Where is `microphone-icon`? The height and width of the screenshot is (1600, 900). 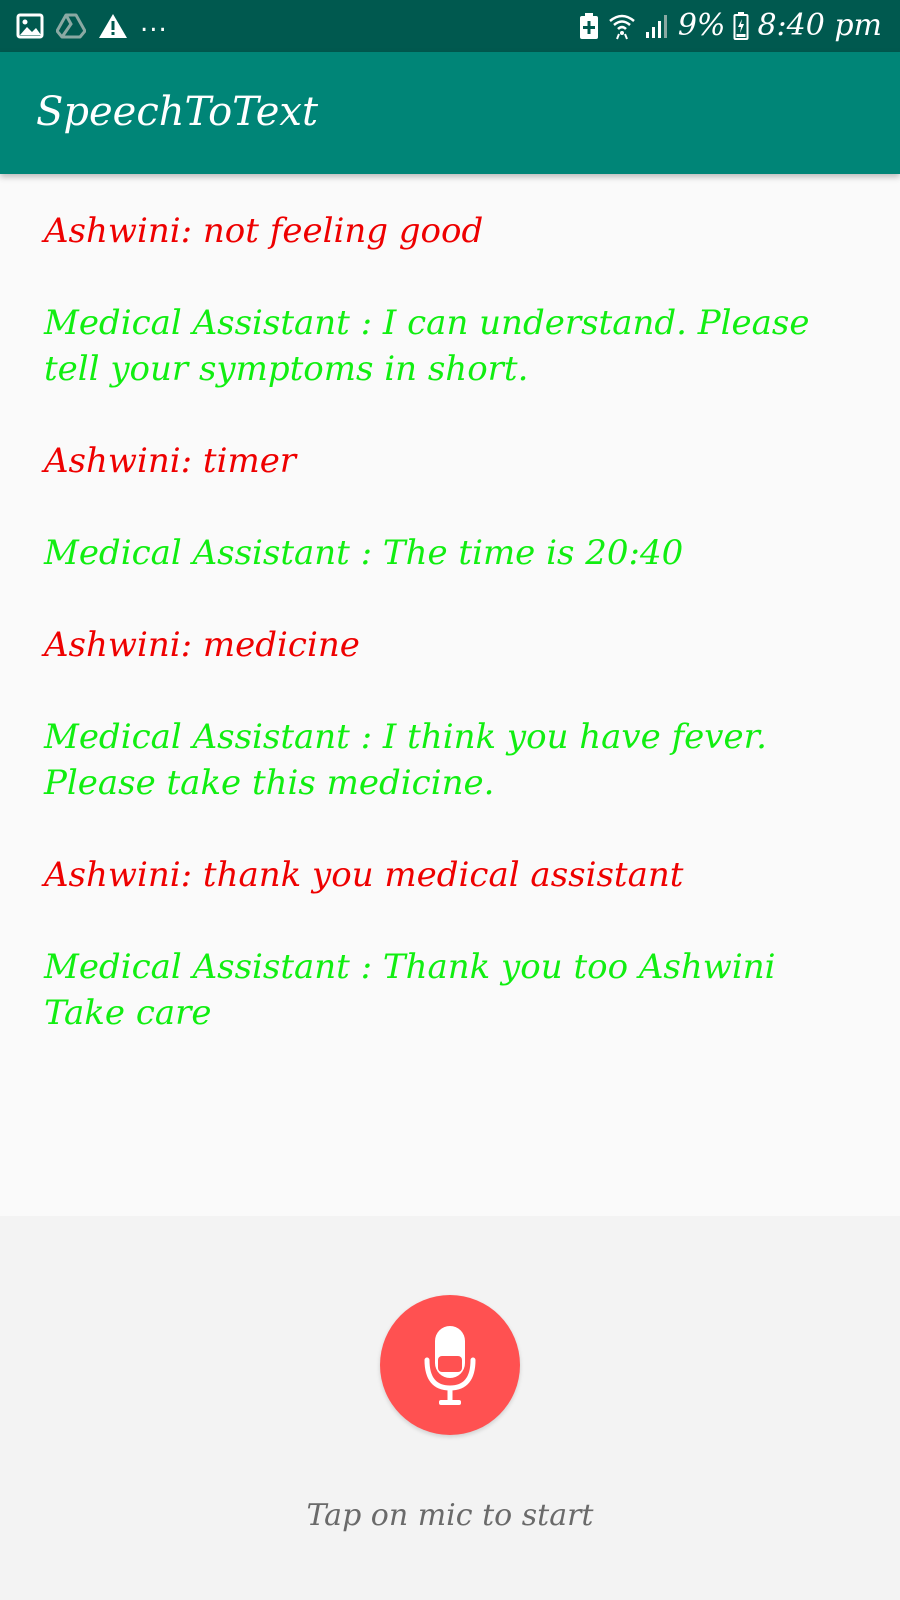 microphone-icon is located at coordinates (450, 1365).